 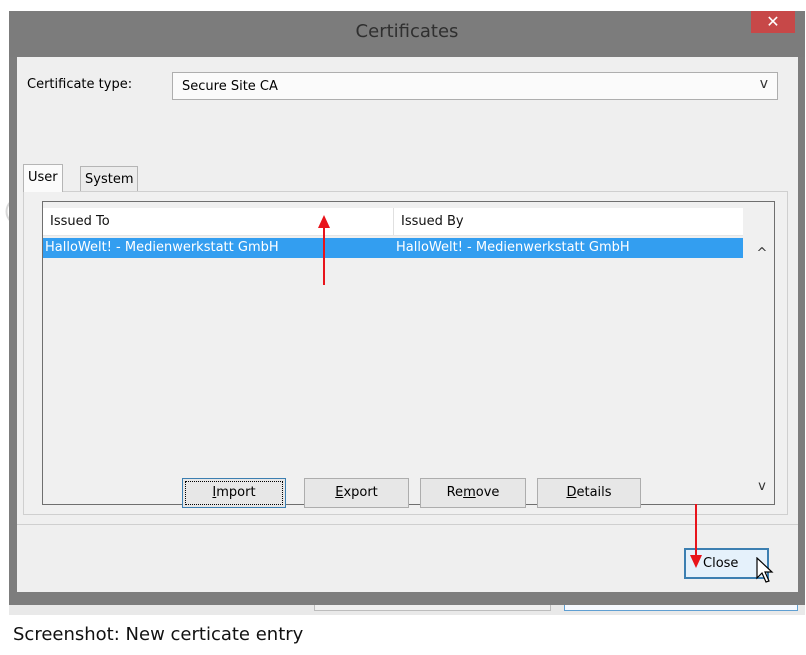 I want to click on annotation-arrow-up-icon, so click(x=324, y=250).